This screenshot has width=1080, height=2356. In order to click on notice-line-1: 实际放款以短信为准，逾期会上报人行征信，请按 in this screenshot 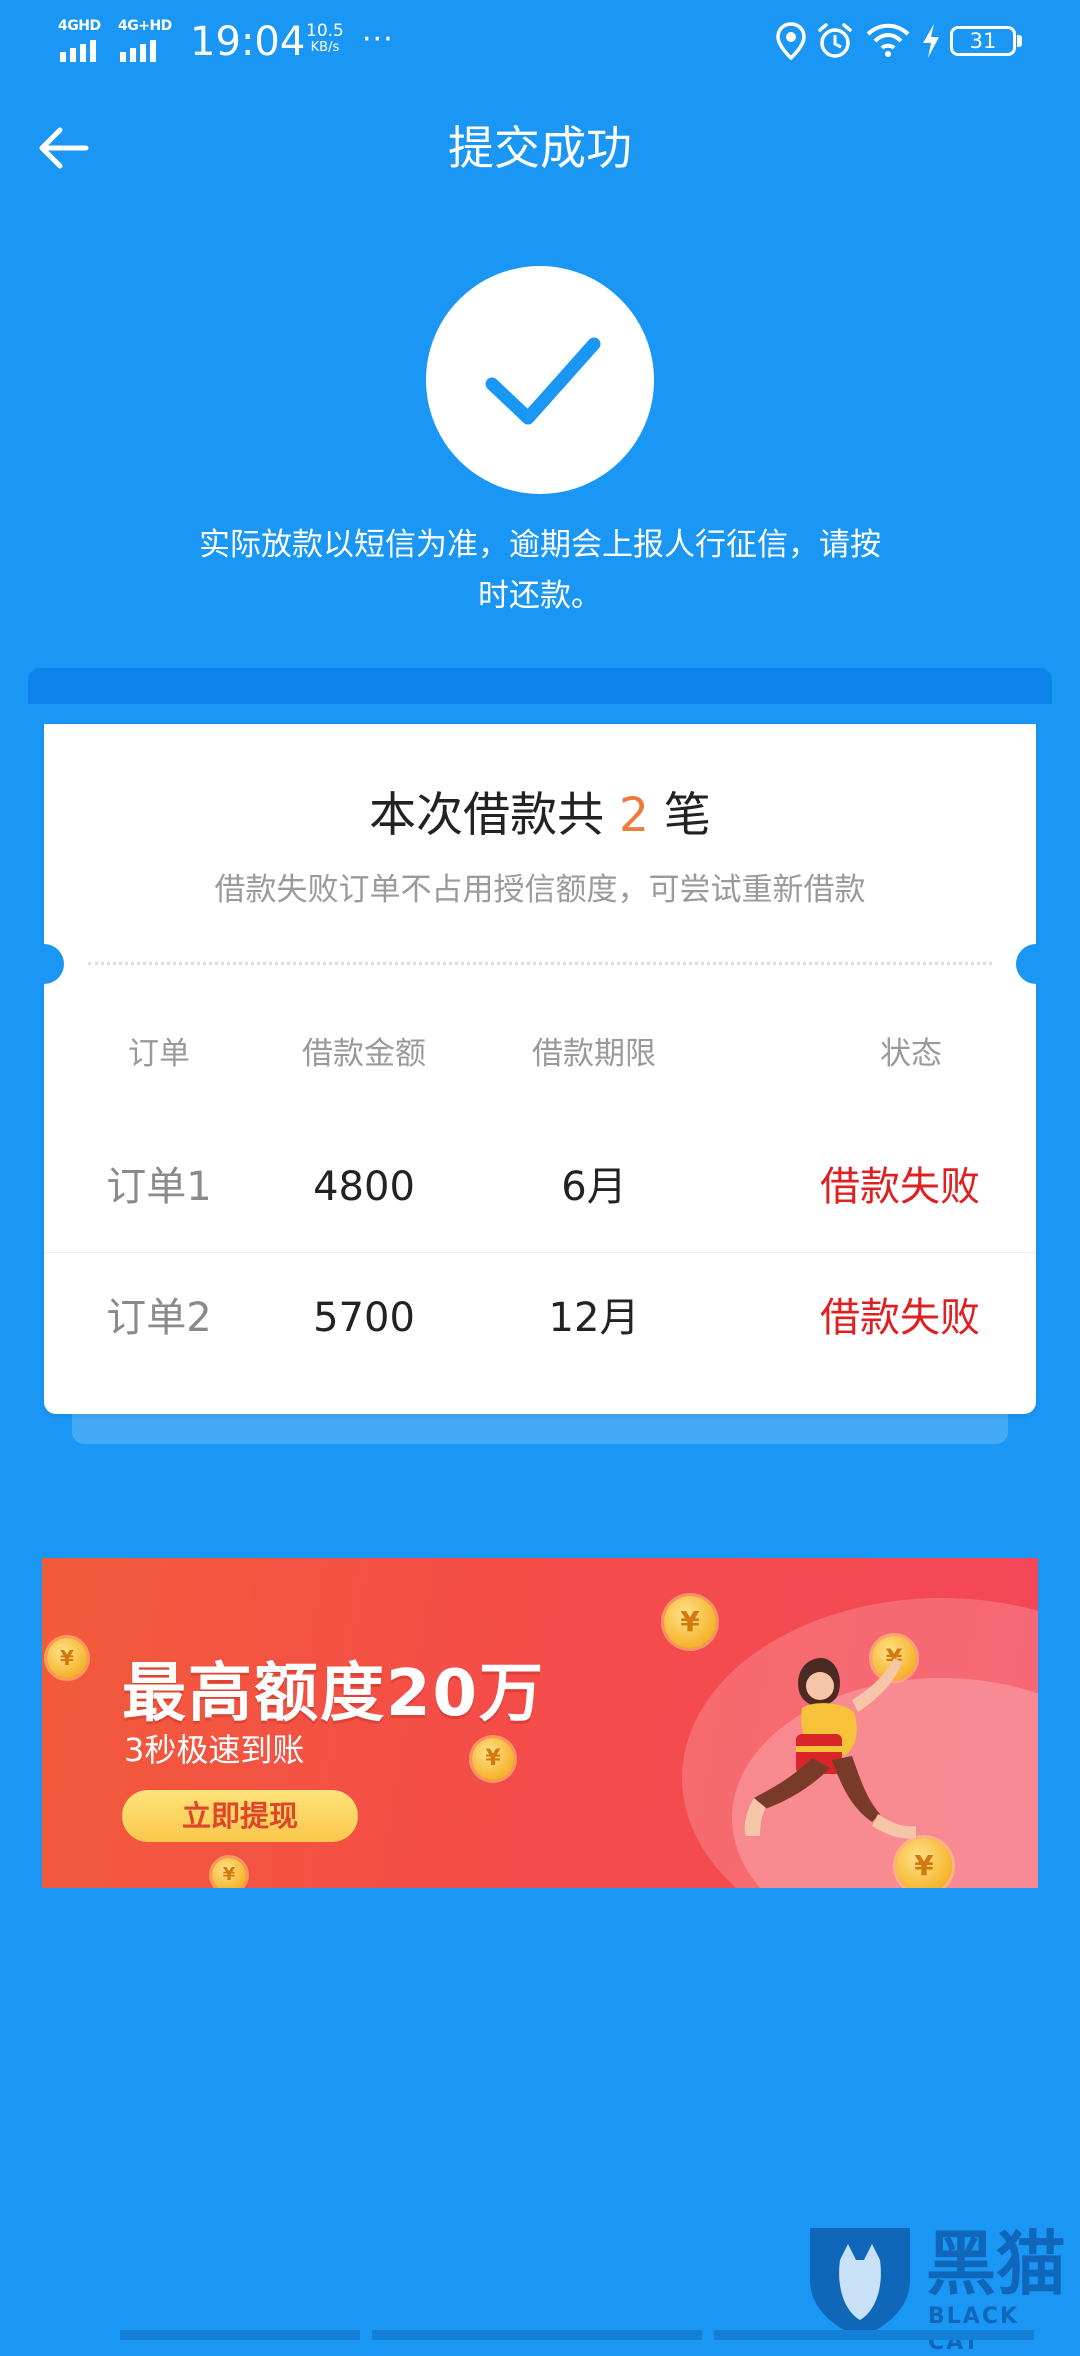, I will do `click(540, 545)`.